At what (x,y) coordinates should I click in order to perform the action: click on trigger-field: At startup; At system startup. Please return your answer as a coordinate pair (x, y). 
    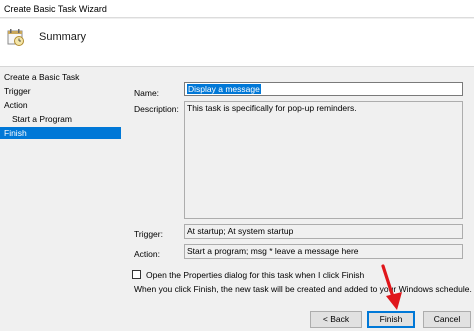
    Looking at the image, I should click on (323, 231).